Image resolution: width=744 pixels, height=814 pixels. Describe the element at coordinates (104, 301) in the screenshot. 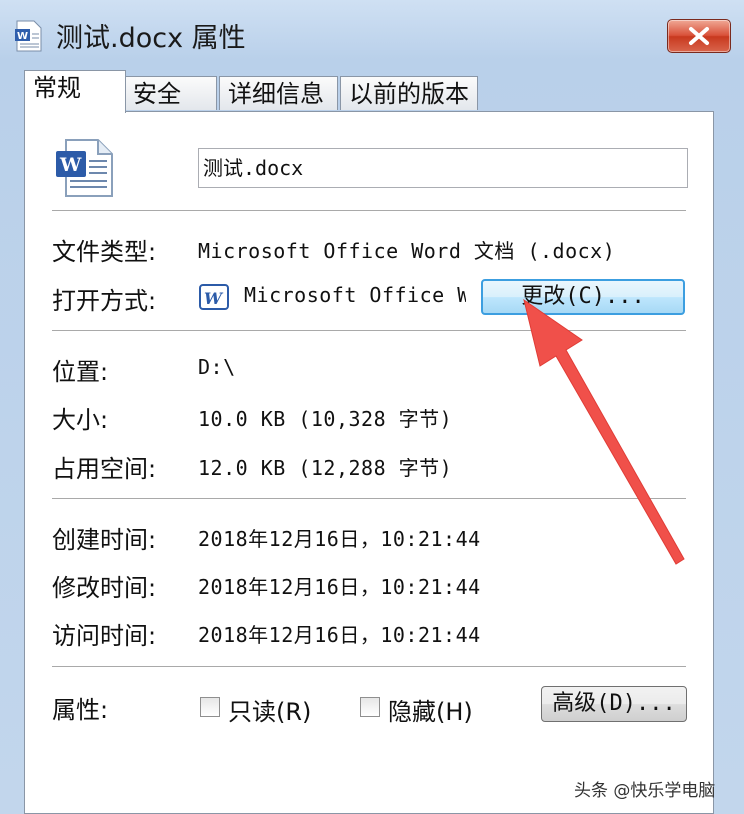

I see `open-with-label: 打开方式:` at that location.